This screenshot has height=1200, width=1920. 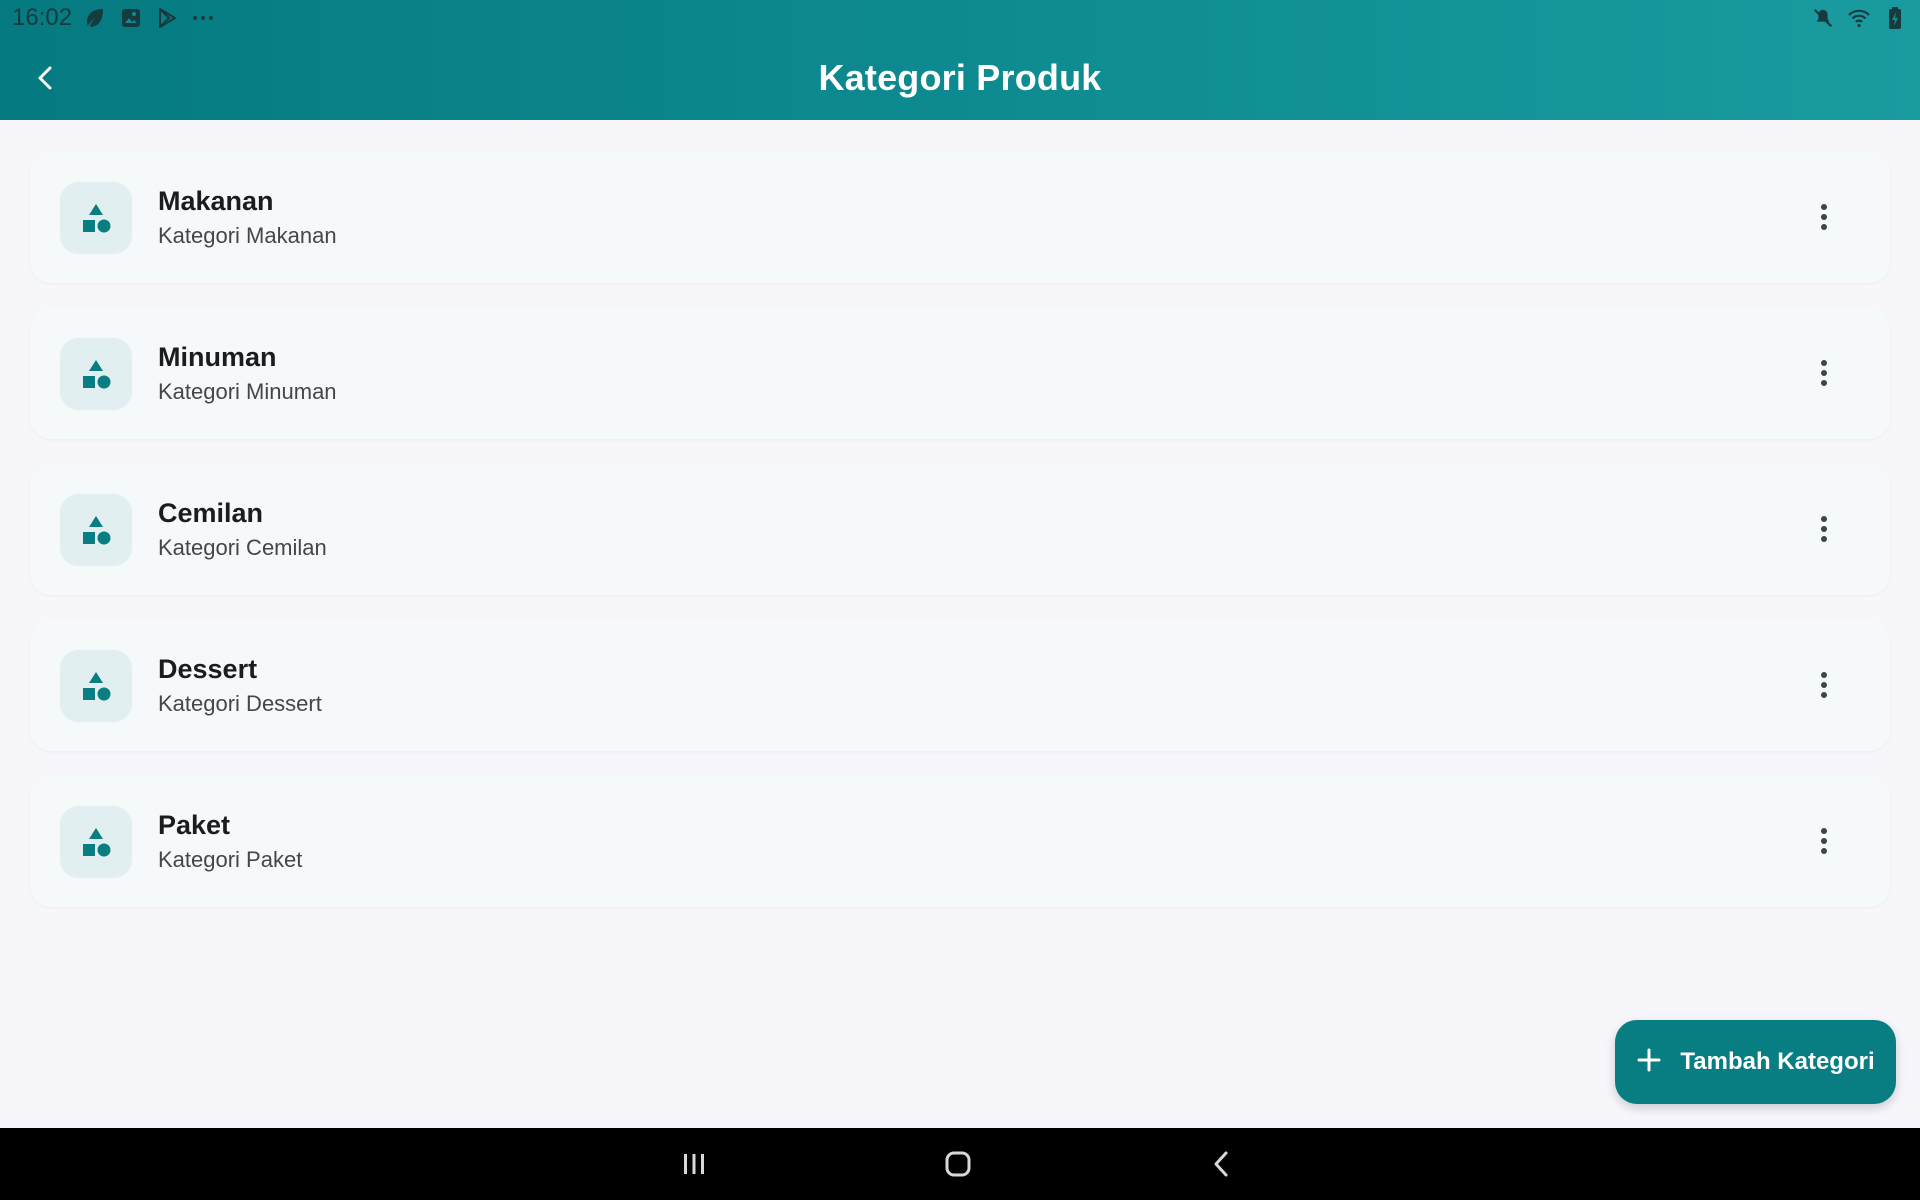 I want to click on page-title: Kategori Produk, so click(x=960, y=77).